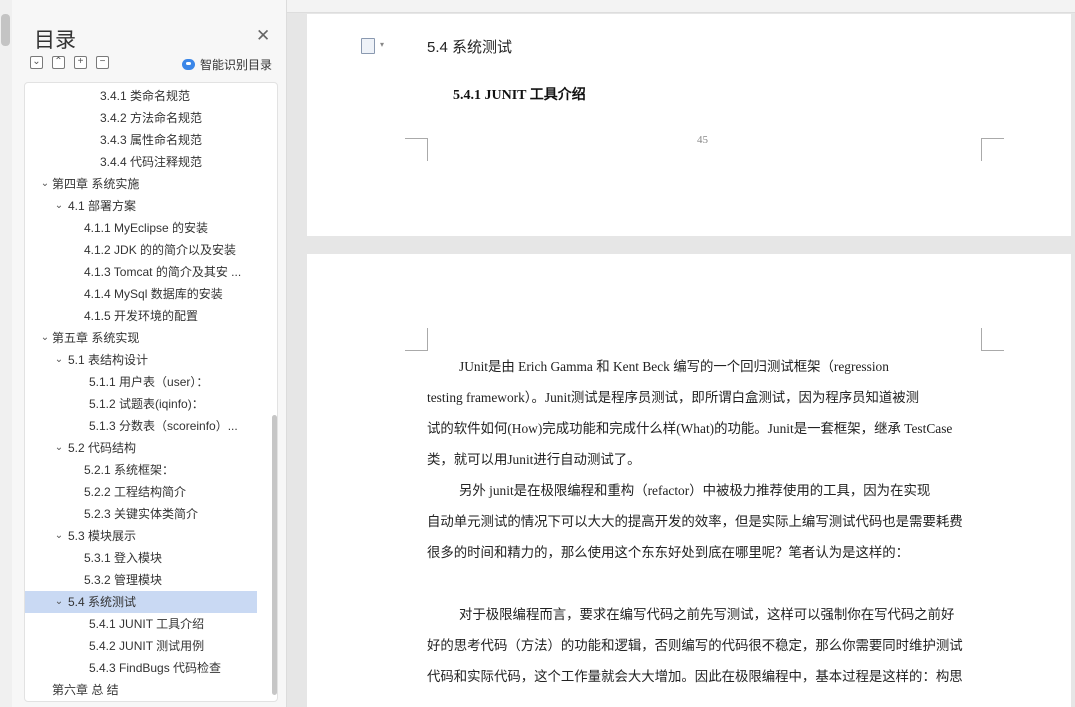 The width and height of the screenshot is (1075, 707). What do you see at coordinates (274, 555) in the screenshot?
I see `toc-scrollbar` at bounding box center [274, 555].